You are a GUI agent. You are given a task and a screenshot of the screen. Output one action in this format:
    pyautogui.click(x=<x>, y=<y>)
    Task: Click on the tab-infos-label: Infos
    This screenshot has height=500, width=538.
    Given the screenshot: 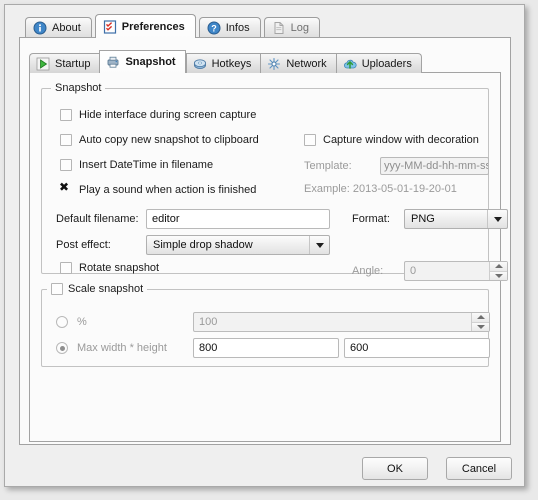 What is the action you would take?
    pyautogui.click(x=237, y=28)
    